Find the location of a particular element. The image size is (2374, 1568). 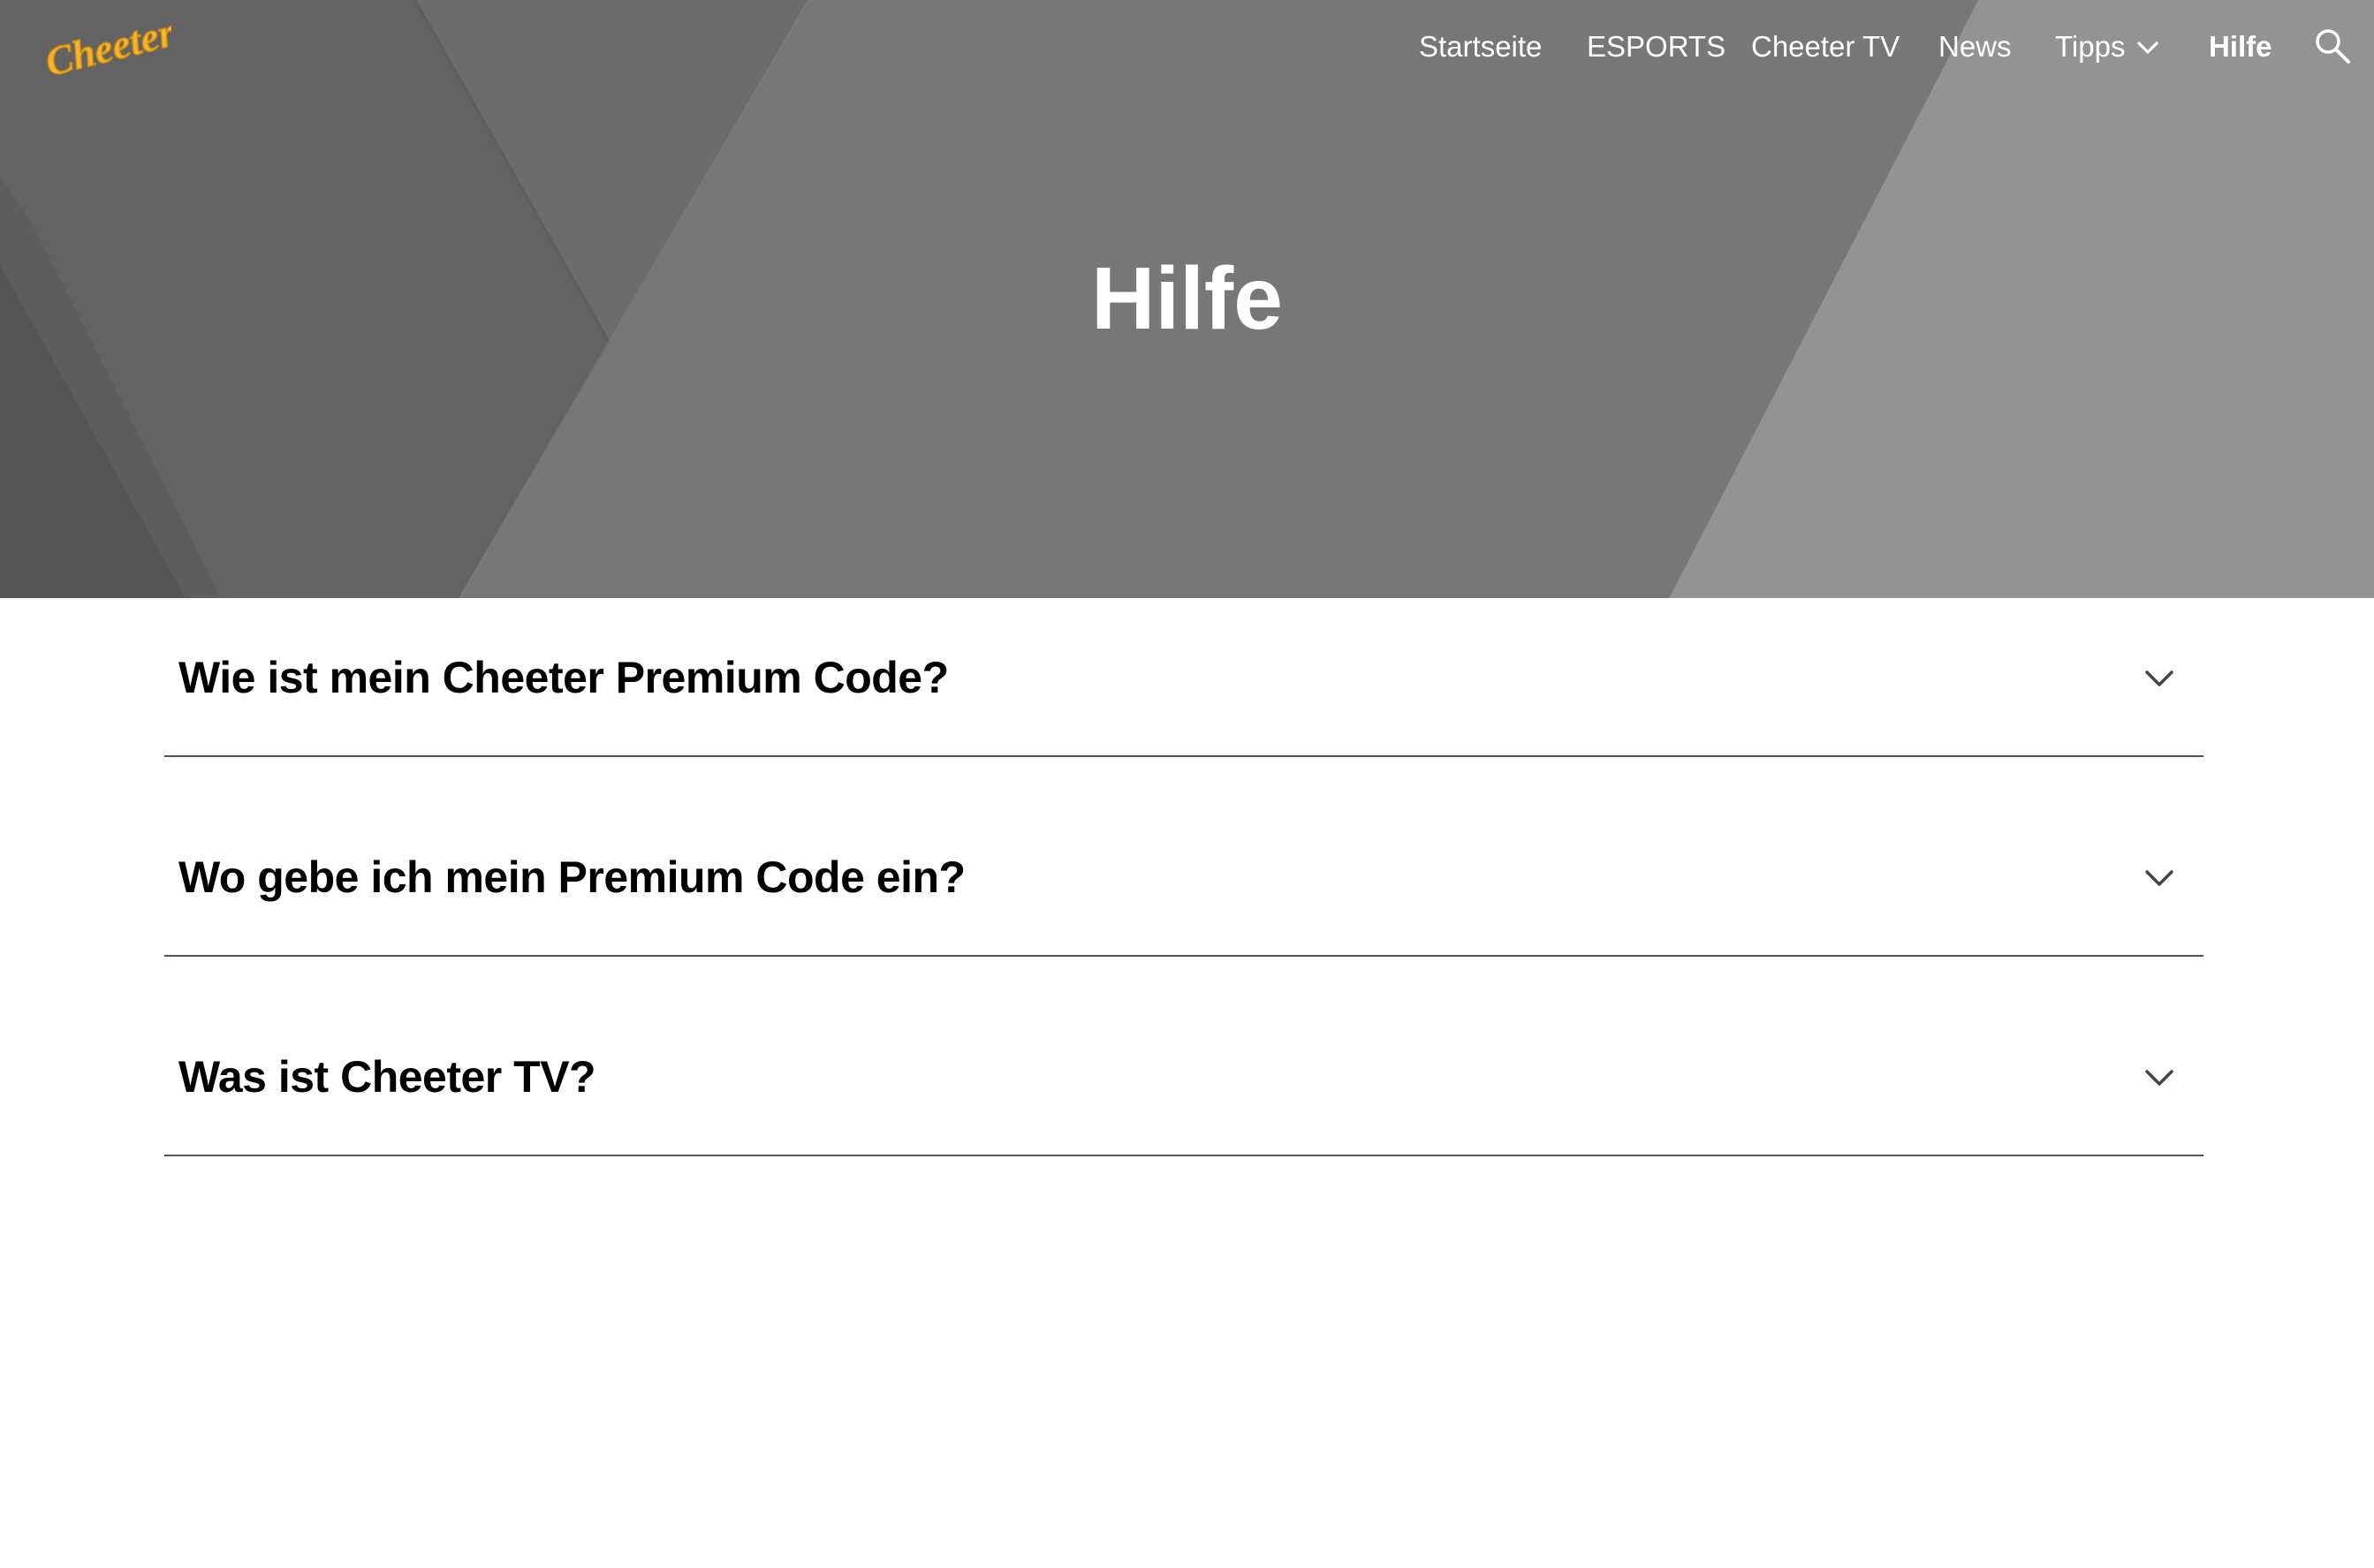

faq-item: Wie ist mein Cheeter Premium Code? is located at coordinates (1183, 677).